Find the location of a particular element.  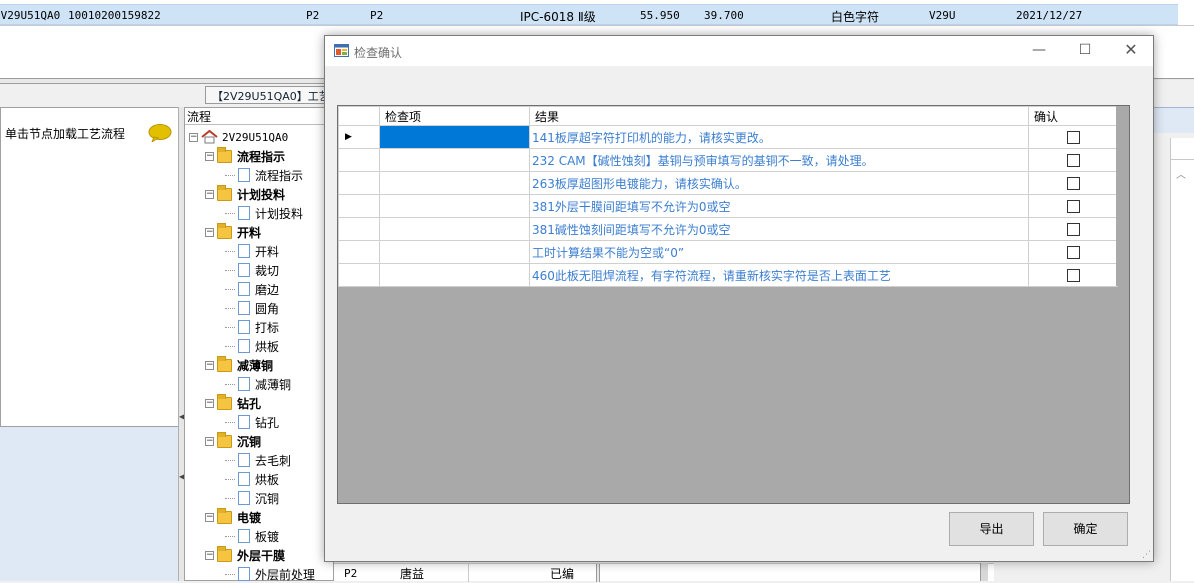

tree-step-node: 减薄铜 is located at coordinates (258, 384).